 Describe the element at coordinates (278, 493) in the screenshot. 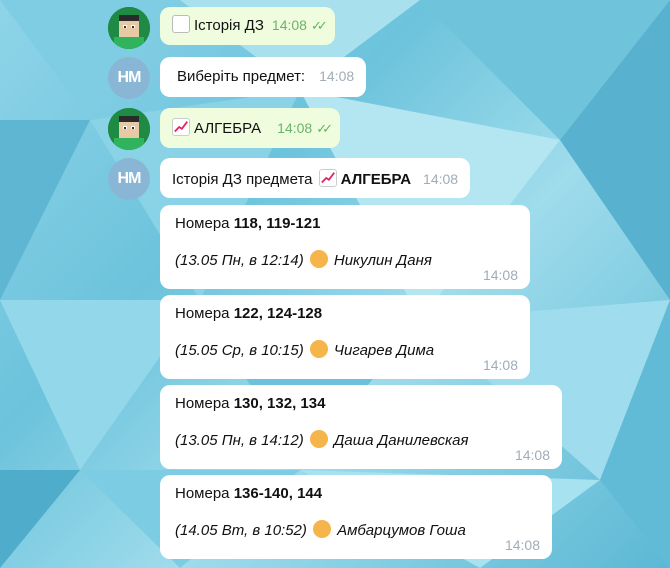

I see `homework-number-list: 136-140, 144` at that location.